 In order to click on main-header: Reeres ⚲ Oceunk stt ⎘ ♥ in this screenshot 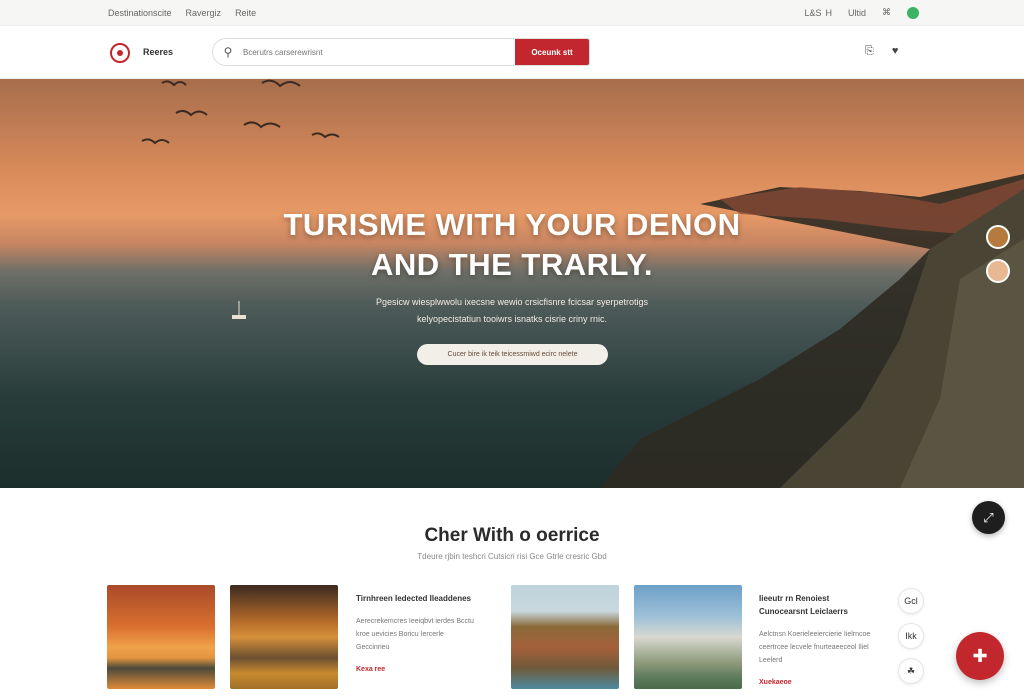, I will do `click(512, 53)`.